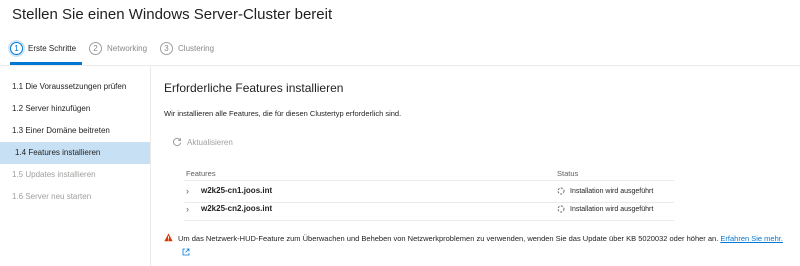 The height and width of the screenshot is (266, 800). Describe the element at coordinates (210, 142) in the screenshot. I see `refresh-label: Aktualisieren` at that location.